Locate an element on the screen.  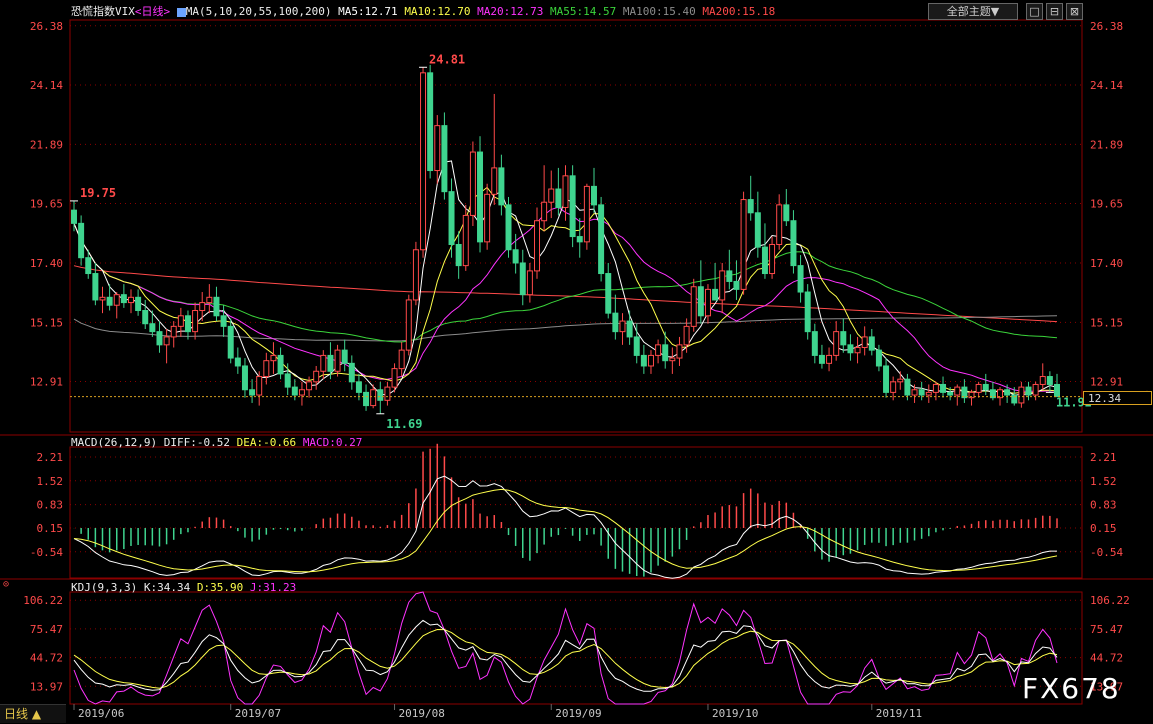
window-close-button: ⊠ is located at coordinates (1074, 11).